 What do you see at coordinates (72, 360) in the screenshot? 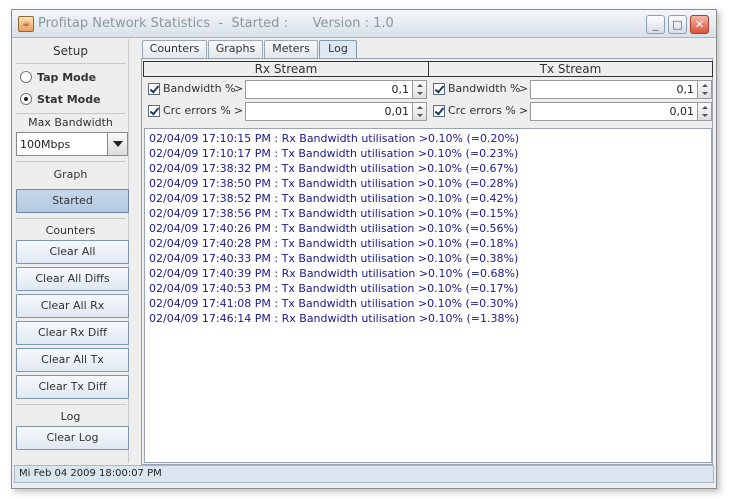
I see `clear-all-tx-button: Clear All Tx` at bounding box center [72, 360].